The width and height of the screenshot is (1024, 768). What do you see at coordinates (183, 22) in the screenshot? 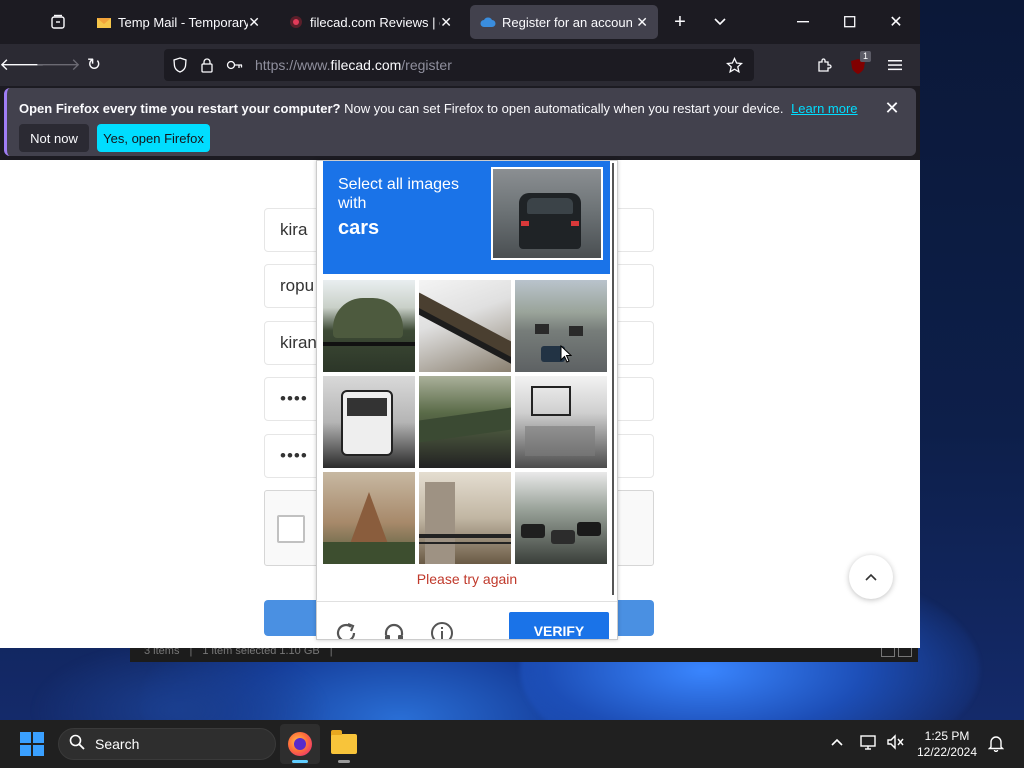
I see `tab-label: Temp Mail - Temporary Disposable Email` at bounding box center [183, 22].